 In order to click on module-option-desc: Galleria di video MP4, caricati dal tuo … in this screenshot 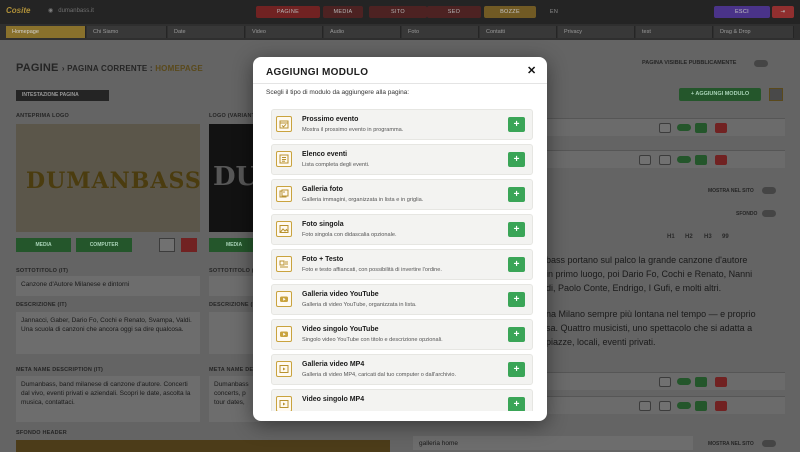, I will do `click(379, 375)`.